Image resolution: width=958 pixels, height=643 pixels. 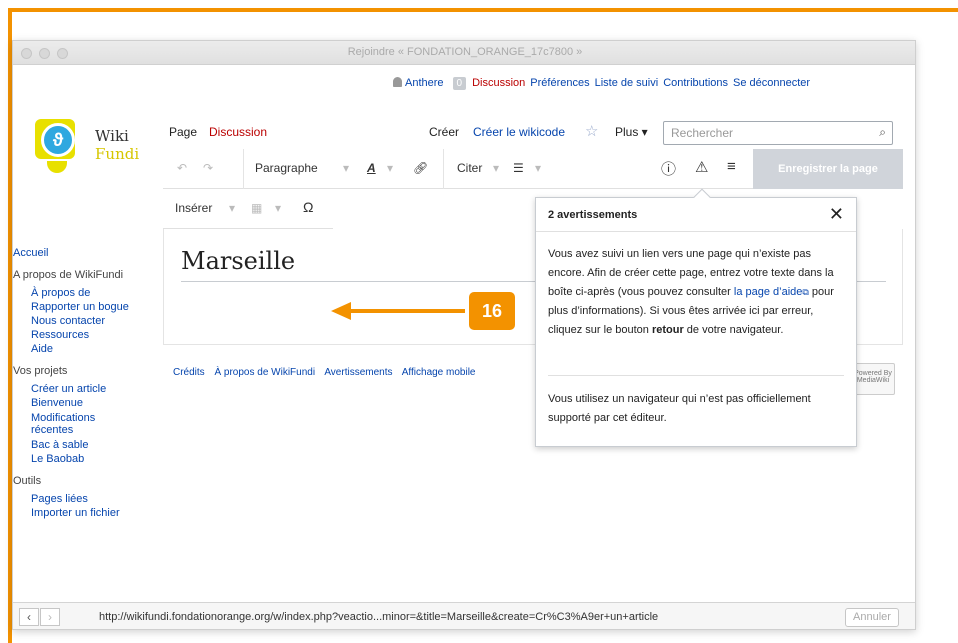 What do you see at coordinates (828, 169) in the screenshot?
I see `save-page-button: Enregistrer la page` at bounding box center [828, 169].